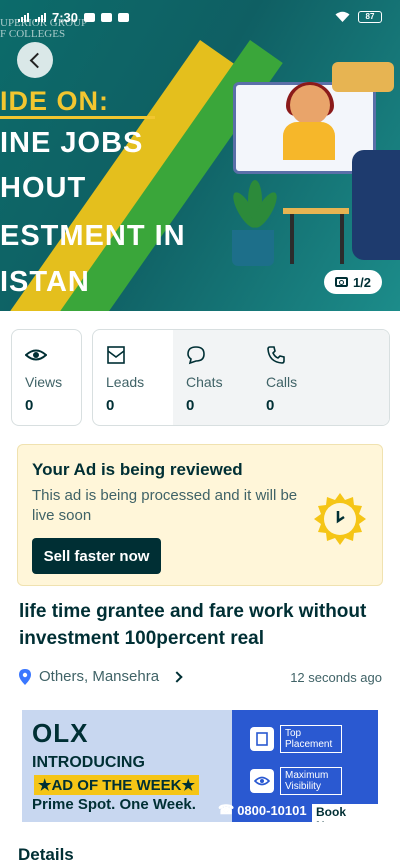 The image size is (400, 866). I want to click on status-time: 7:30, so click(65, 17).